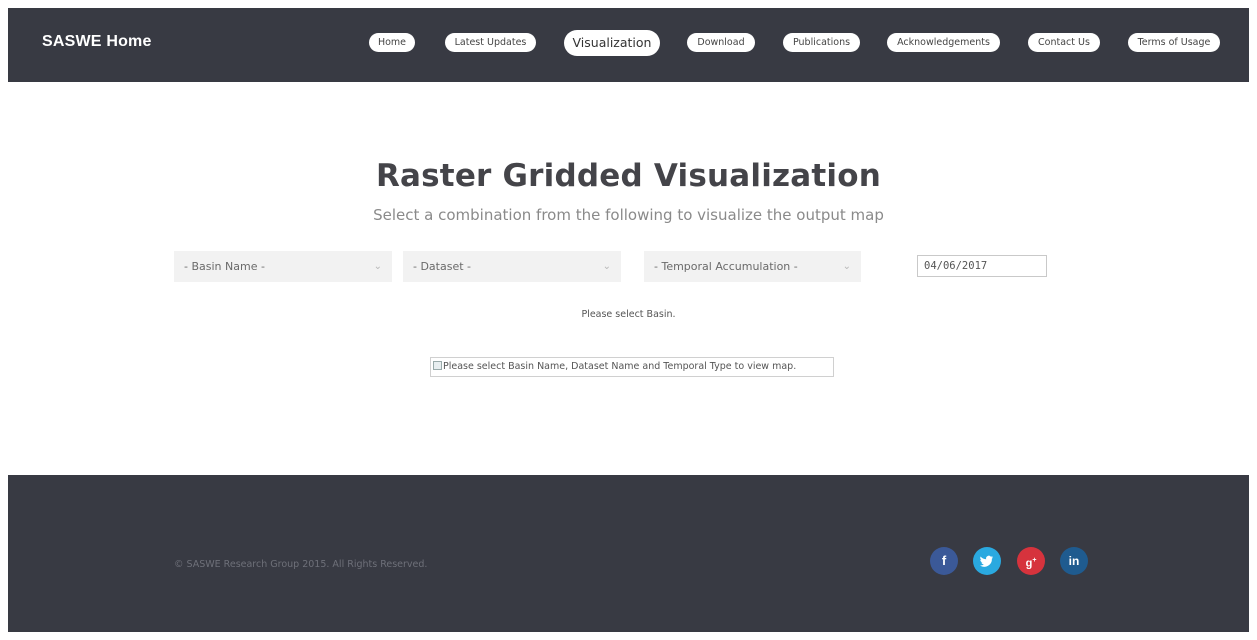  What do you see at coordinates (628, 176) in the screenshot?
I see `page-title: Raster Gridded Visualization` at bounding box center [628, 176].